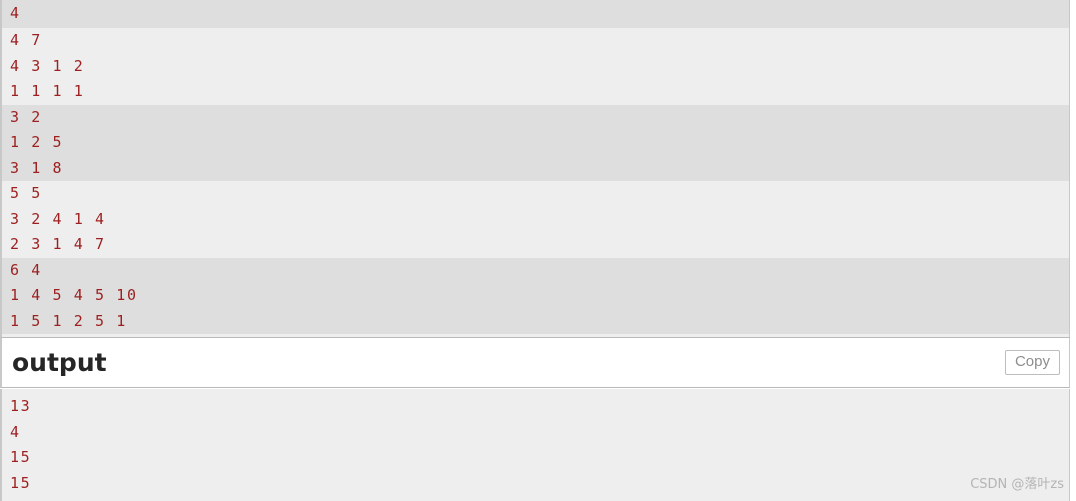  Describe the element at coordinates (1017, 484) in the screenshot. I see `csdn-watermark: CSDN @落叶zs` at that location.